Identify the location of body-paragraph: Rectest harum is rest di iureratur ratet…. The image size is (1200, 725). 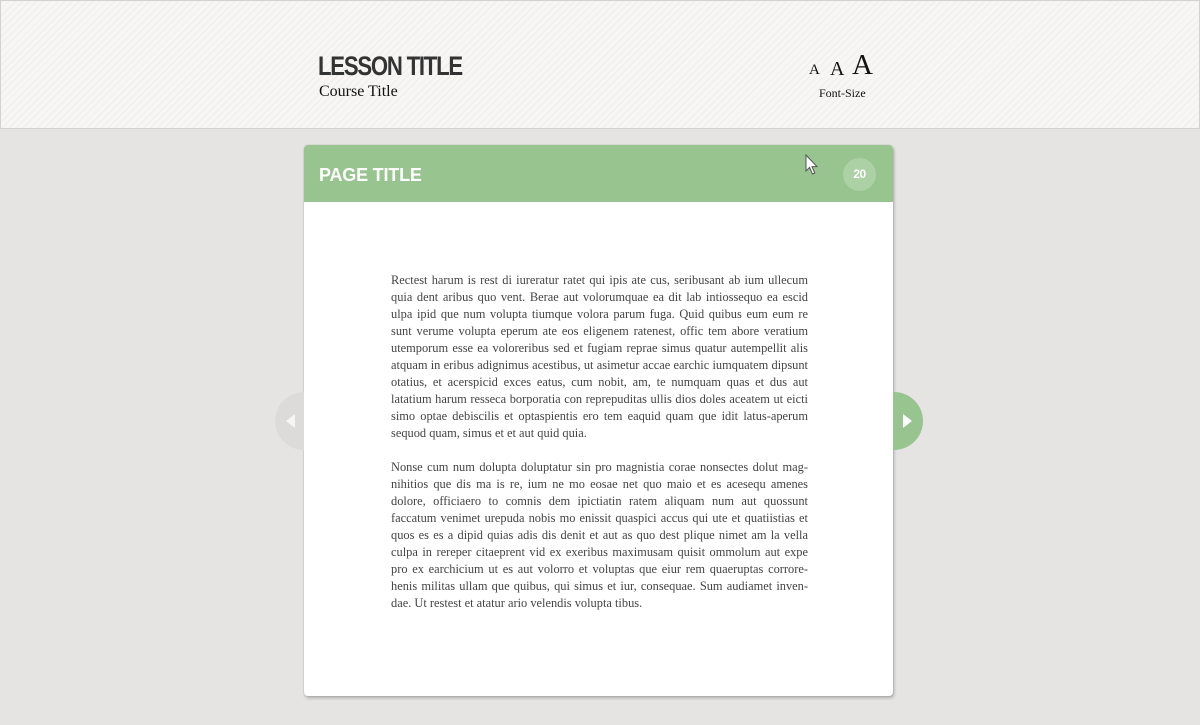
(599, 356).